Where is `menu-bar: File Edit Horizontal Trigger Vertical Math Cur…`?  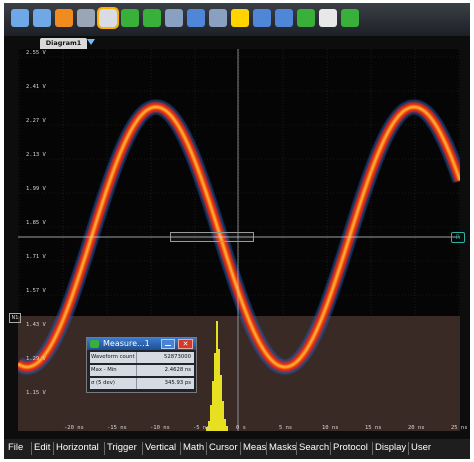
menu-bar: File Edit Horizontal Trigger Vertical Math Cur… is located at coordinates (237, 449).